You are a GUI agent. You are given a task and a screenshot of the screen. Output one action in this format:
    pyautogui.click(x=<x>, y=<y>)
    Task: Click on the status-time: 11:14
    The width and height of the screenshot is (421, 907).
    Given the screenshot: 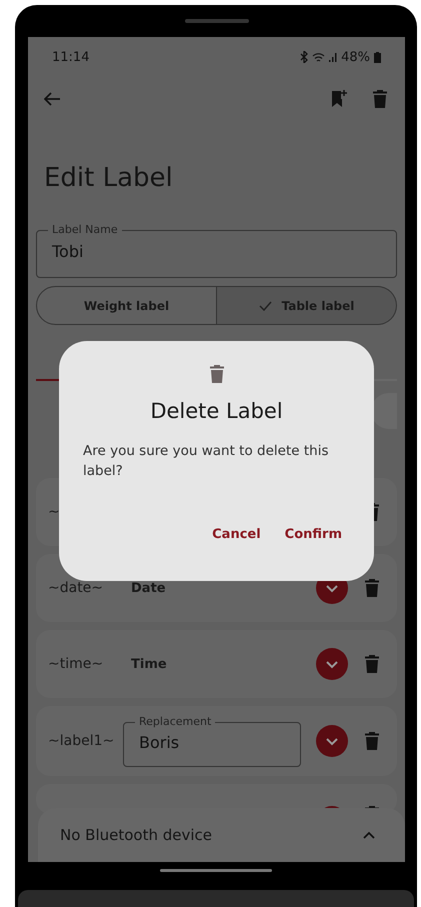 What is the action you would take?
    pyautogui.click(x=71, y=57)
    